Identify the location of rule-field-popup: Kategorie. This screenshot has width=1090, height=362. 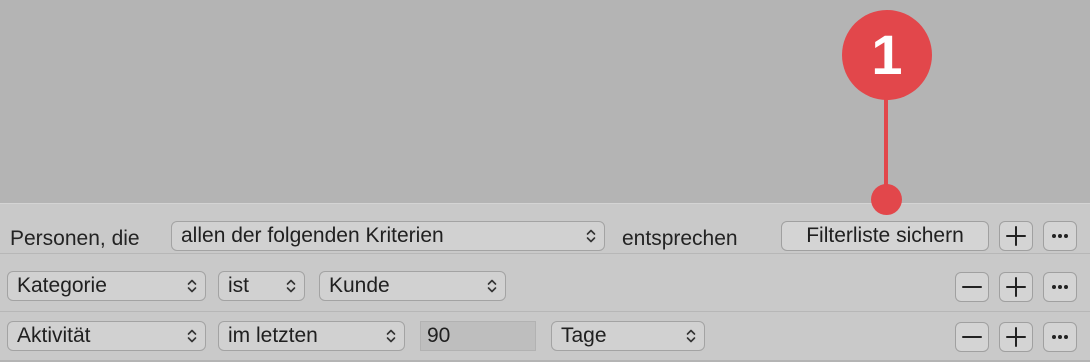
(106, 286).